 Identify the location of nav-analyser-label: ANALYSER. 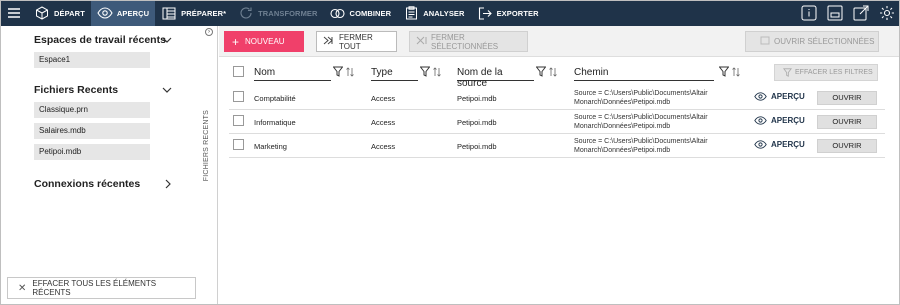
(444, 13).